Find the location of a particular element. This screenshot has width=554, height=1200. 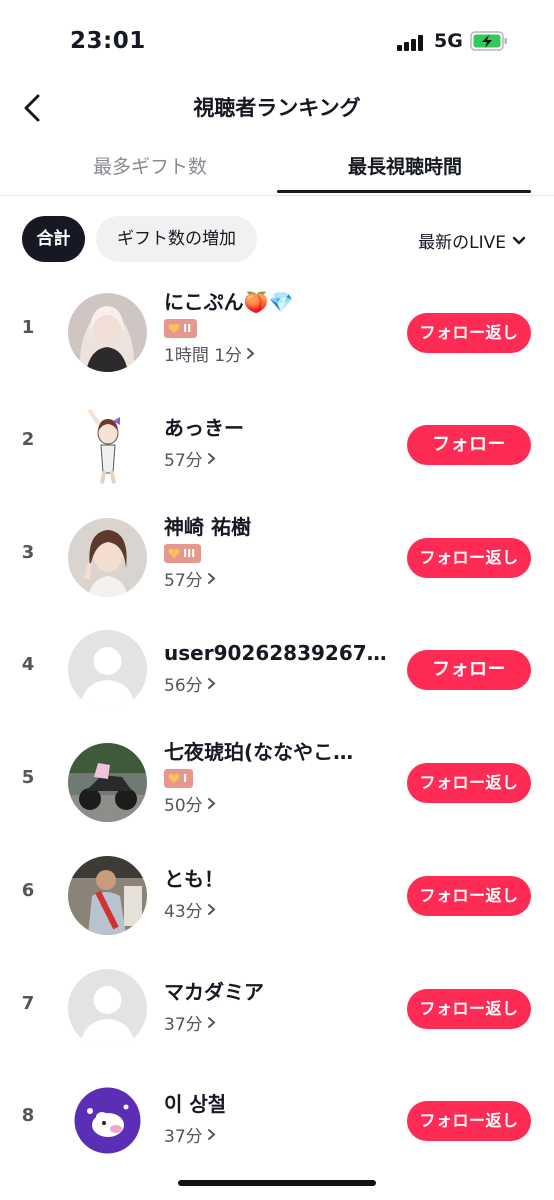

rank-number: 3 is located at coordinates (28, 552).